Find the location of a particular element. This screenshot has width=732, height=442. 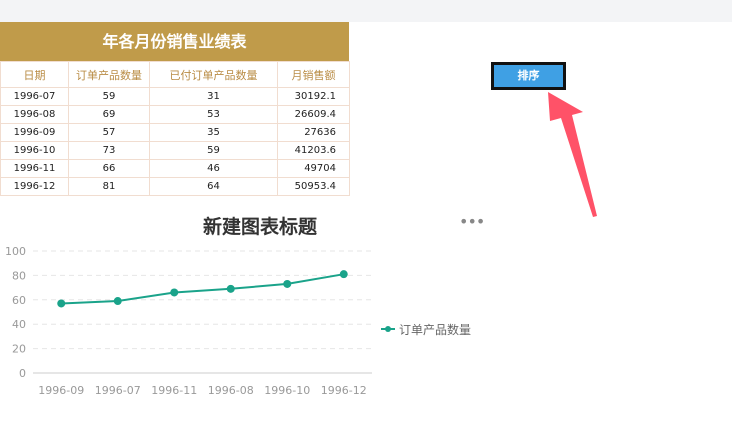

cell-date: 1996-07 is located at coordinates (34, 96).